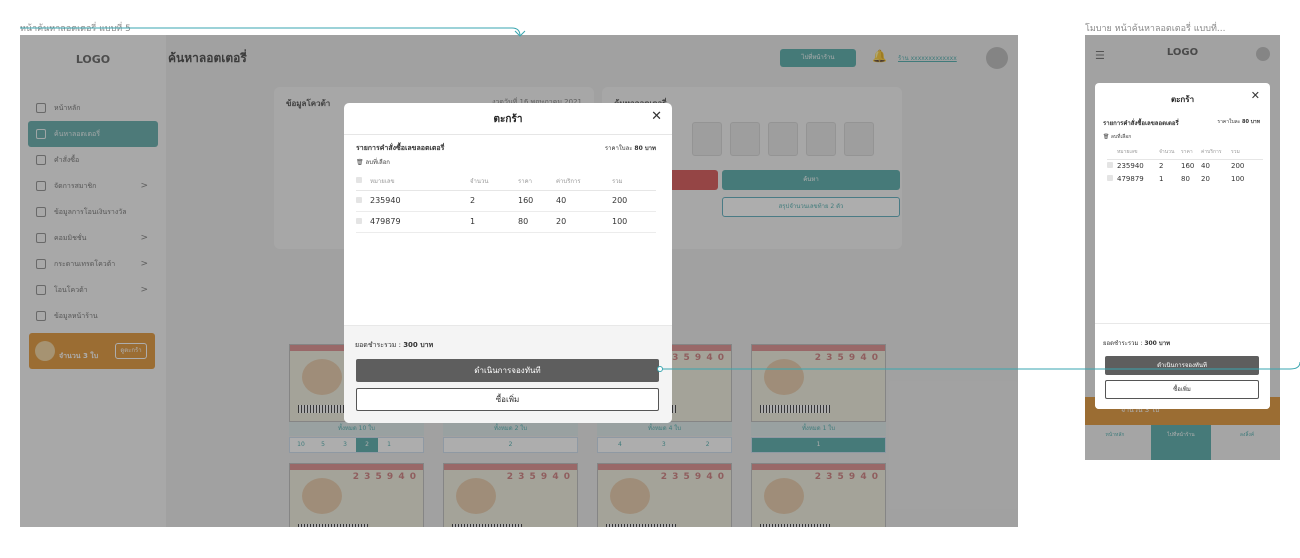 The image size is (1300, 558). Describe the element at coordinates (75, 29) in the screenshot. I see `desktop-frame-label: หน้าค้นหาลอตเตอรี่ แบบที่ 5` at that location.